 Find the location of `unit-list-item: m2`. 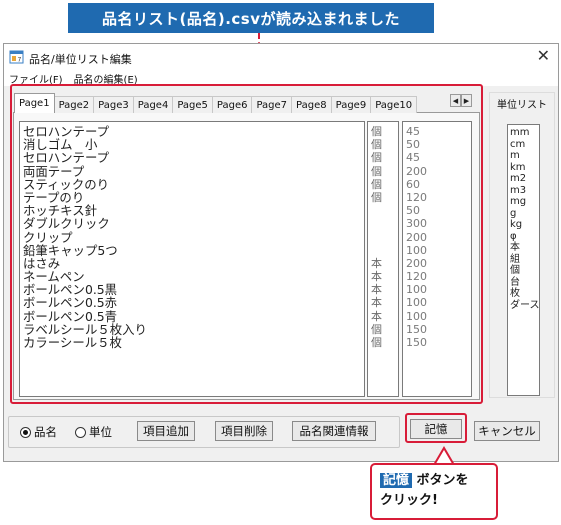

unit-list-item: m2 is located at coordinates (524, 179).